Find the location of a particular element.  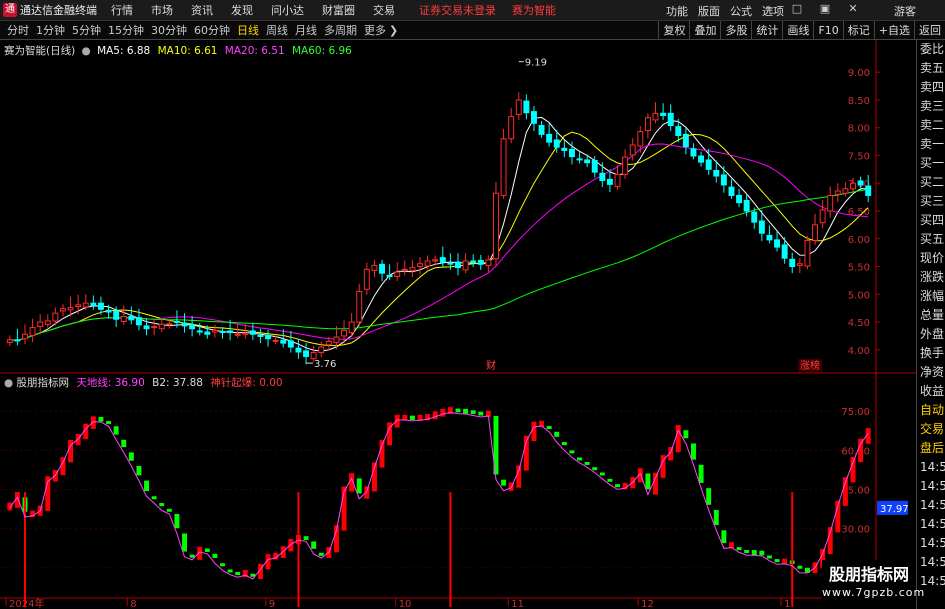

sidebar-item-3: 卖三 is located at coordinates (931, 106).